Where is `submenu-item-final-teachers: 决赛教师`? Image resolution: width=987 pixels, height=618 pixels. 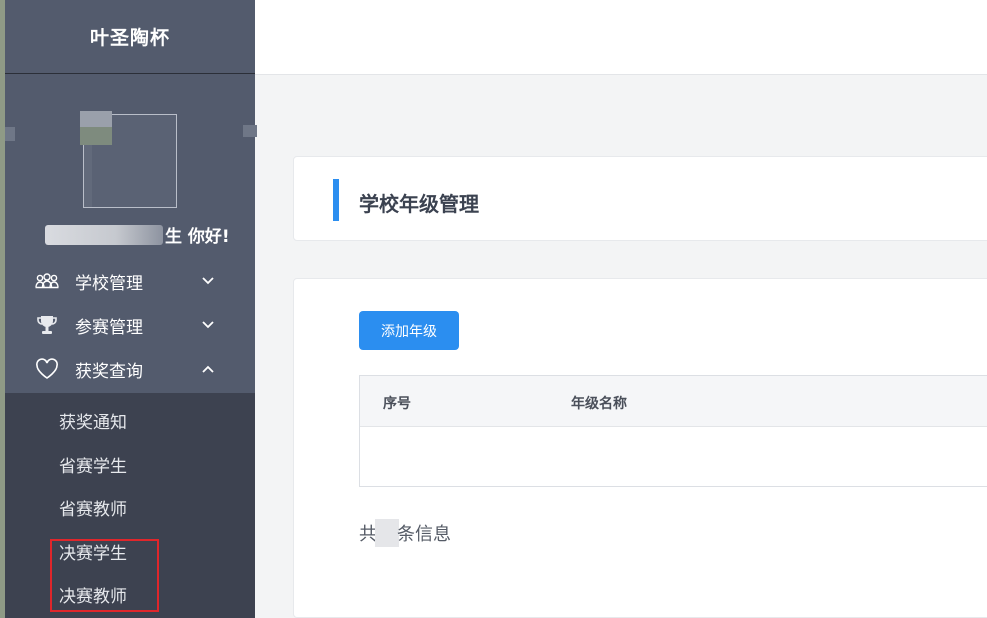 submenu-item-final-teachers: 决赛教师 is located at coordinates (130, 595).